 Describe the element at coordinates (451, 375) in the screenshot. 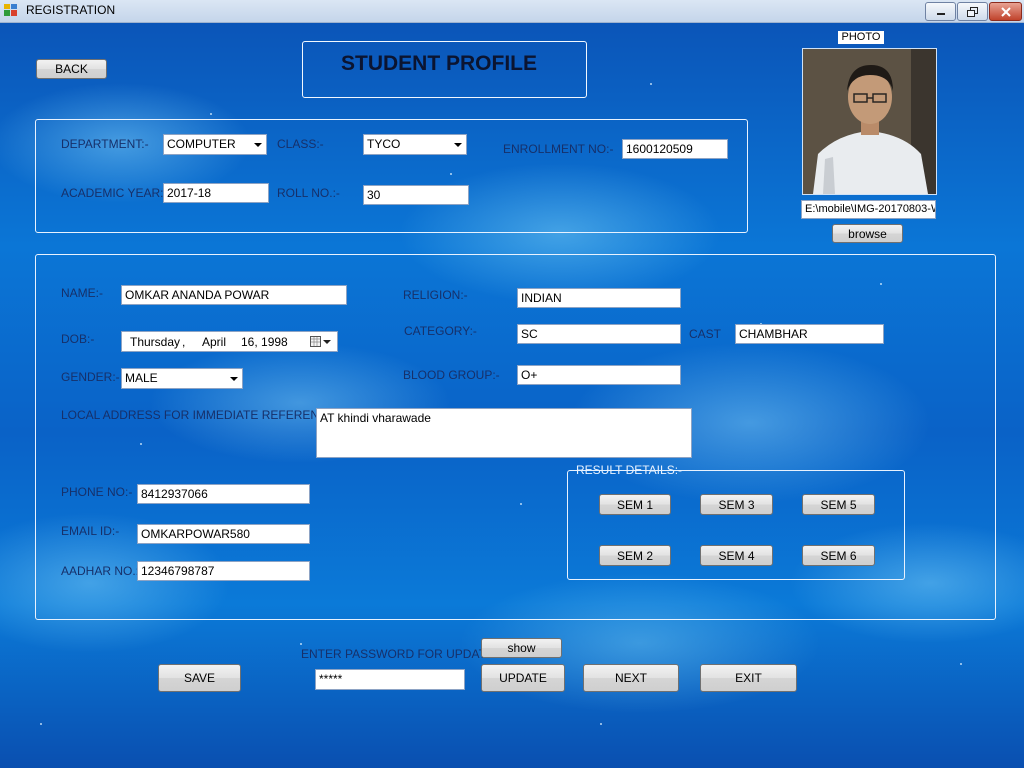

I see `blood-group-label: BLOOD GROUP:-` at that location.